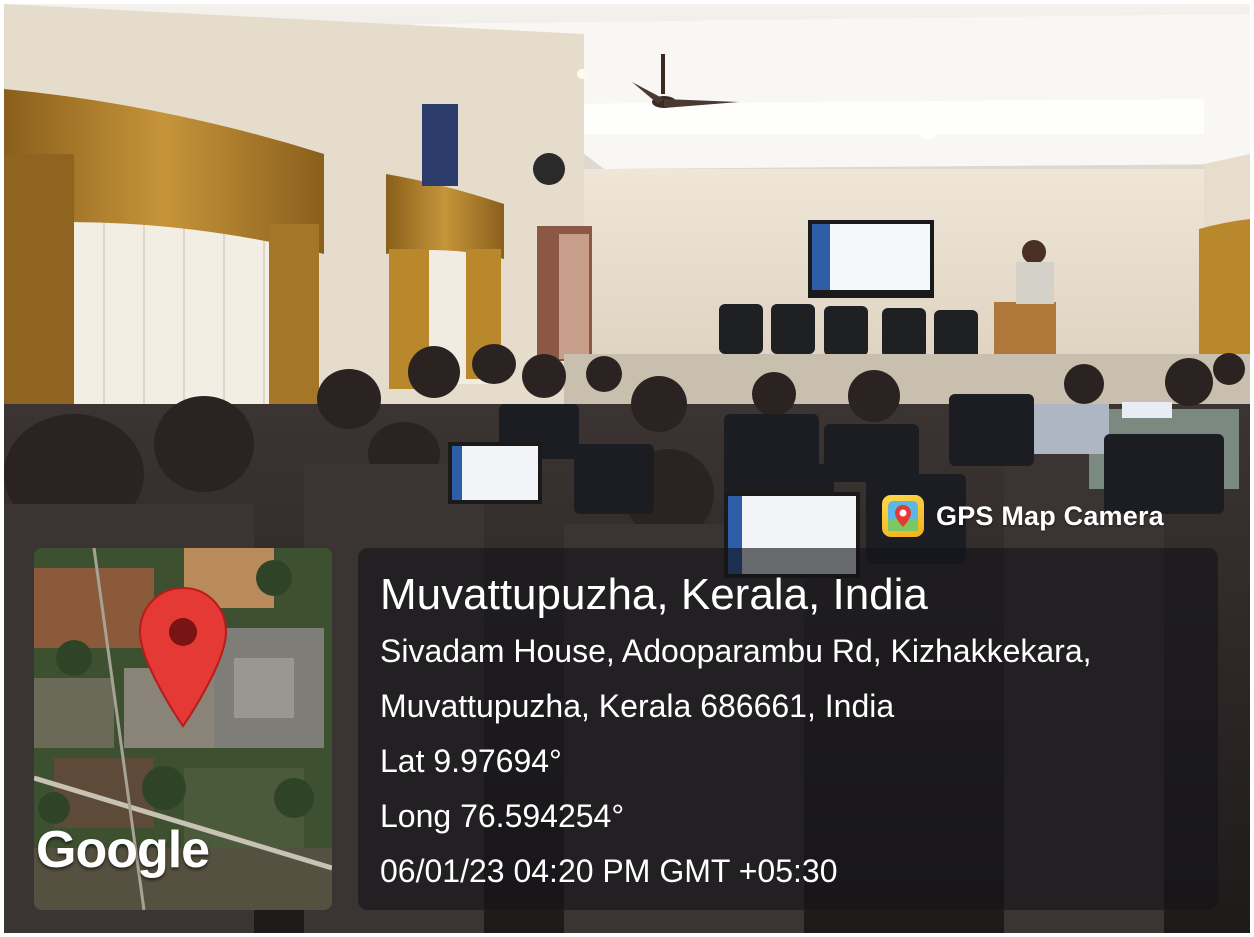 Image resolution: width=1254 pixels, height=937 pixels. I want to click on address-line-2: Muvattupuzha, Kerala 686661, India, so click(637, 706).